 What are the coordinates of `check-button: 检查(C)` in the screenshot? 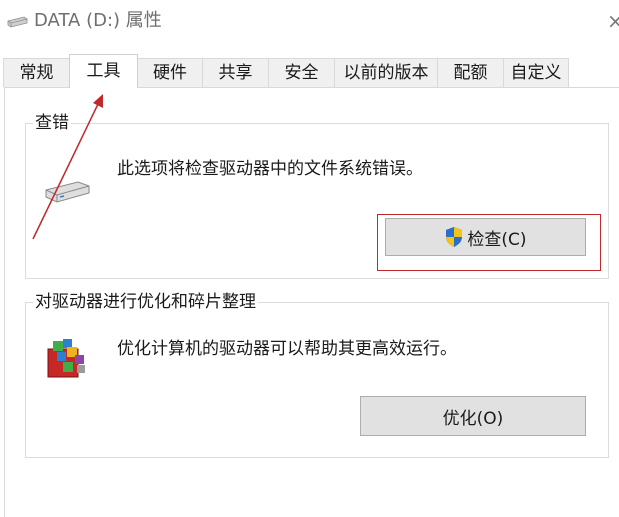 It's located at (485, 237).